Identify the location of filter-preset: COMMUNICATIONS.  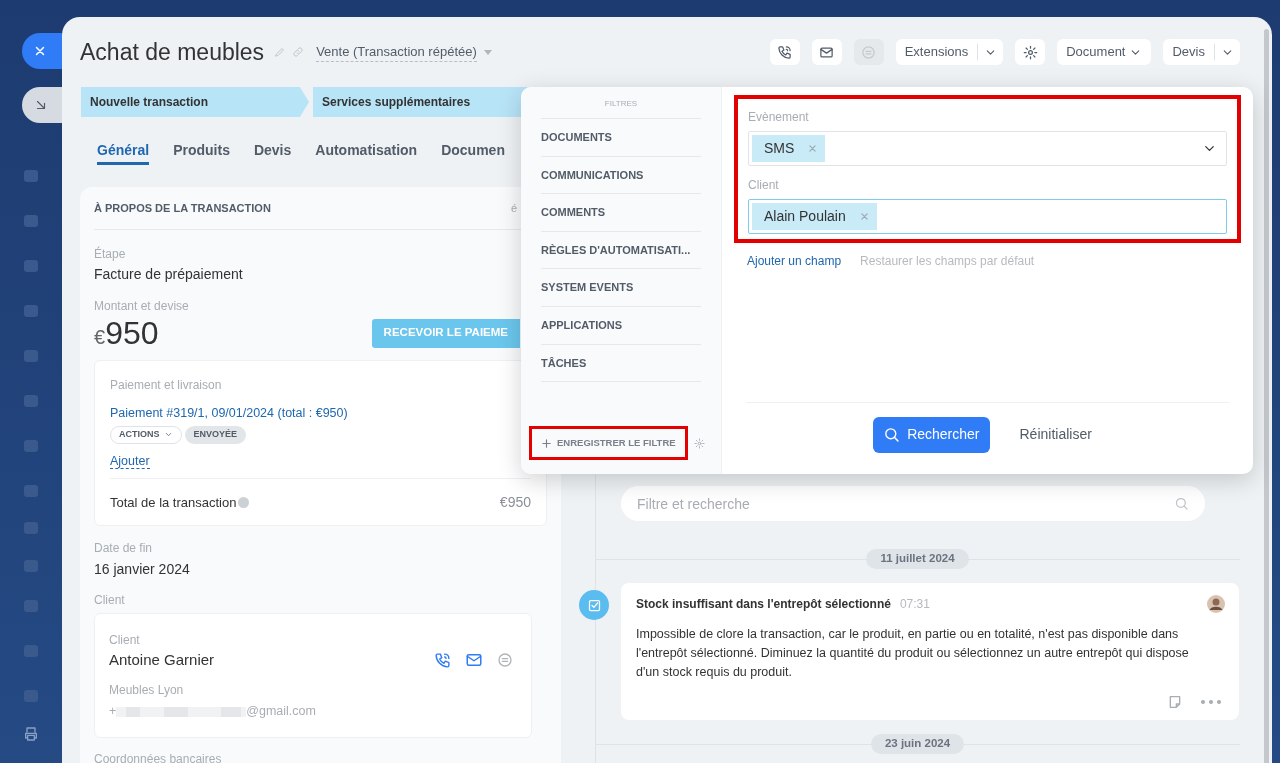
(621, 174).